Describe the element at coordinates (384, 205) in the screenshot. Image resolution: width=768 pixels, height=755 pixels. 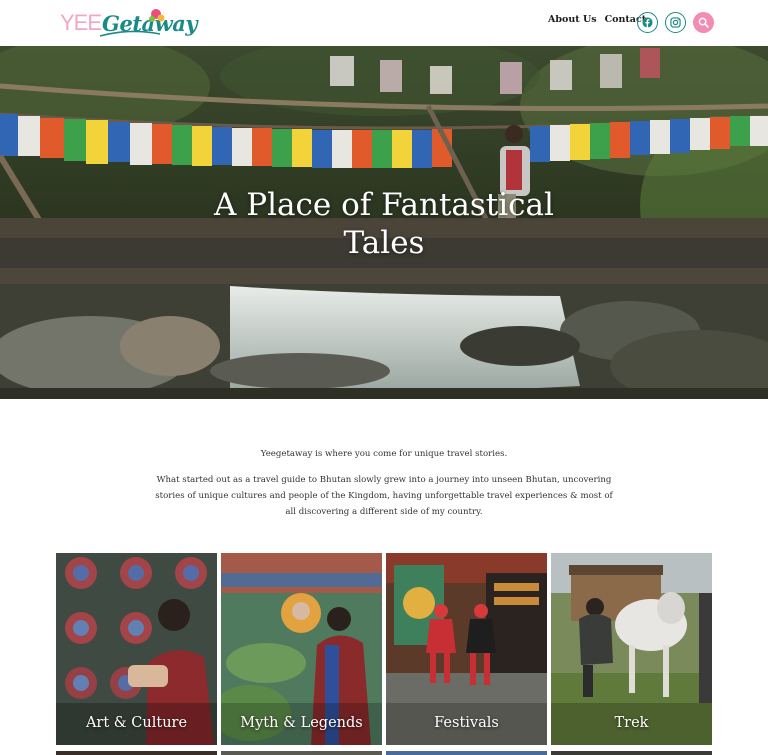
I see `hero-title-line-1: A Place of Fantastical` at that location.